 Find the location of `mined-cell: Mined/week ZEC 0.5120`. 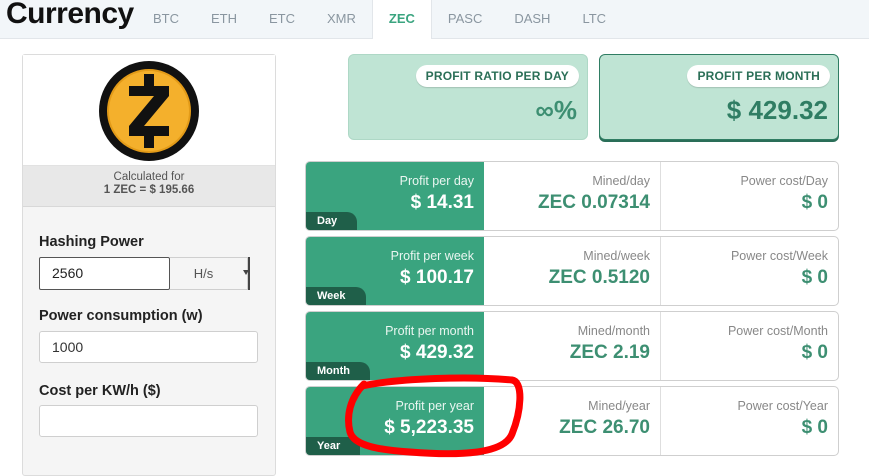

mined-cell: Mined/week ZEC 0.5120 is located at coordinates (572, 271).